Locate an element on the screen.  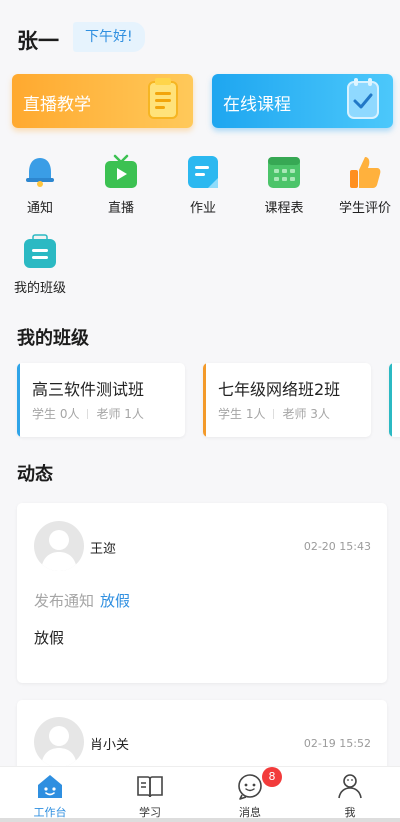
class-students: 学生 1人 is located at coordinates (242, 414).